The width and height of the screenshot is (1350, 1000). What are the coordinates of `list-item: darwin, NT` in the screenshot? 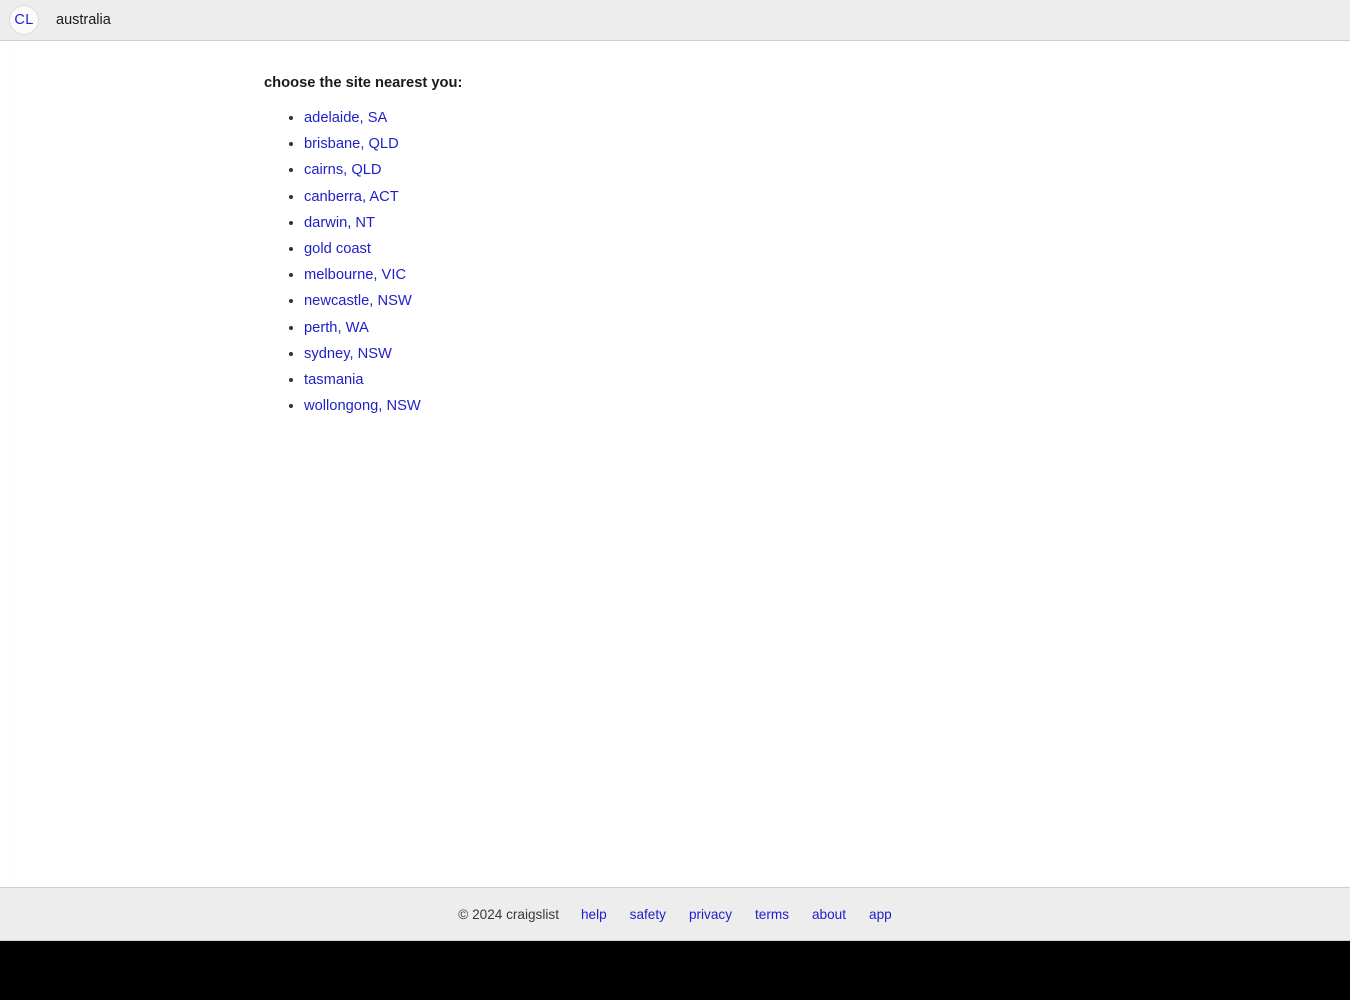 It's located at (827, 223).